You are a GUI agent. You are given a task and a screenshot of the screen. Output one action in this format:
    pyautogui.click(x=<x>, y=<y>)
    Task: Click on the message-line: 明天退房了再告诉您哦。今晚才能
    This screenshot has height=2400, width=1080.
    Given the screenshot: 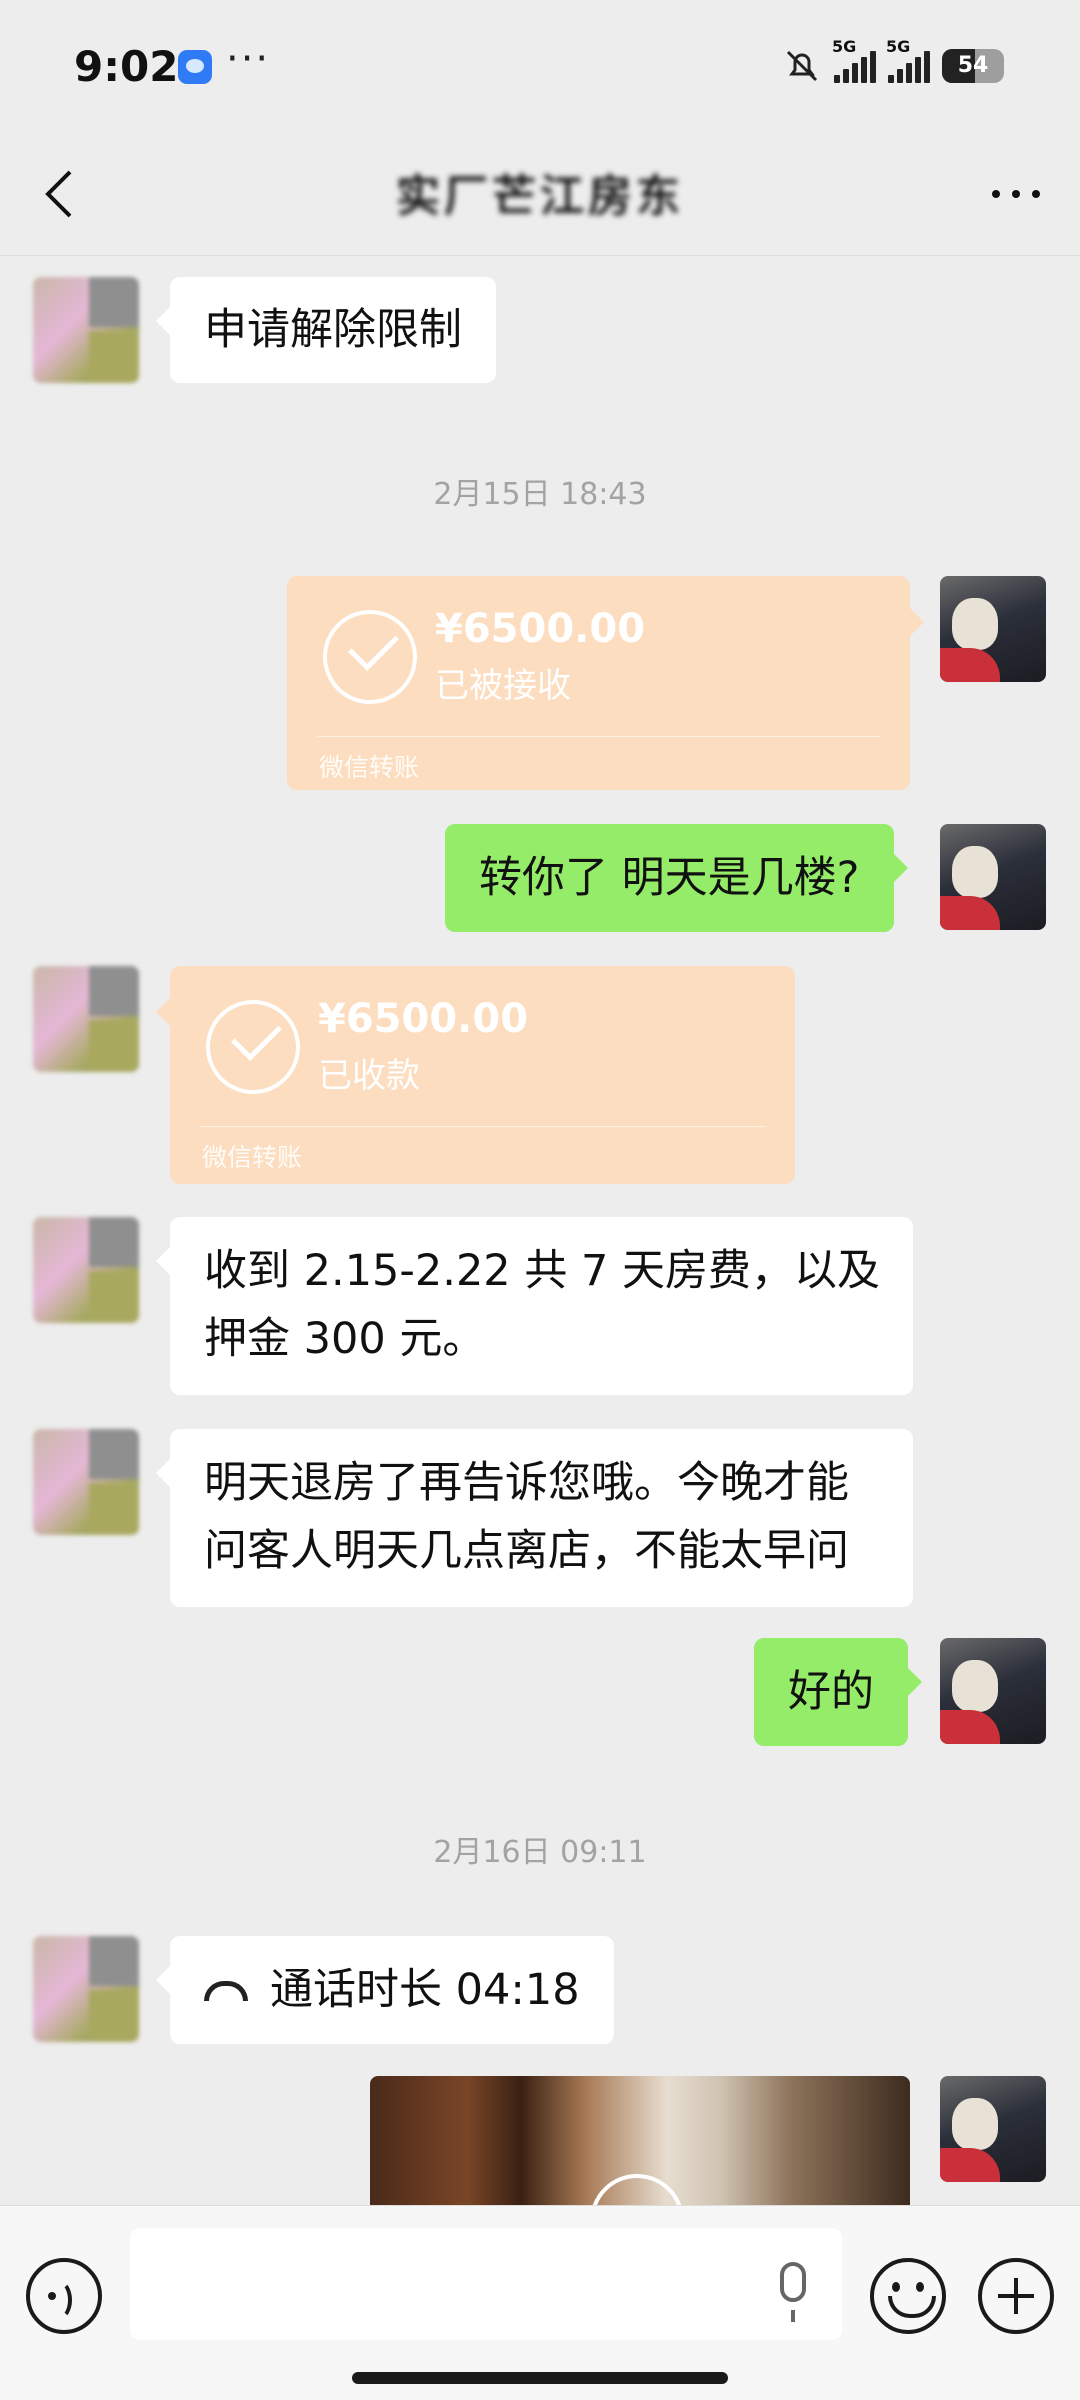 What is the action you would take?
    pyautogui.click(x=526, y=1483)
    